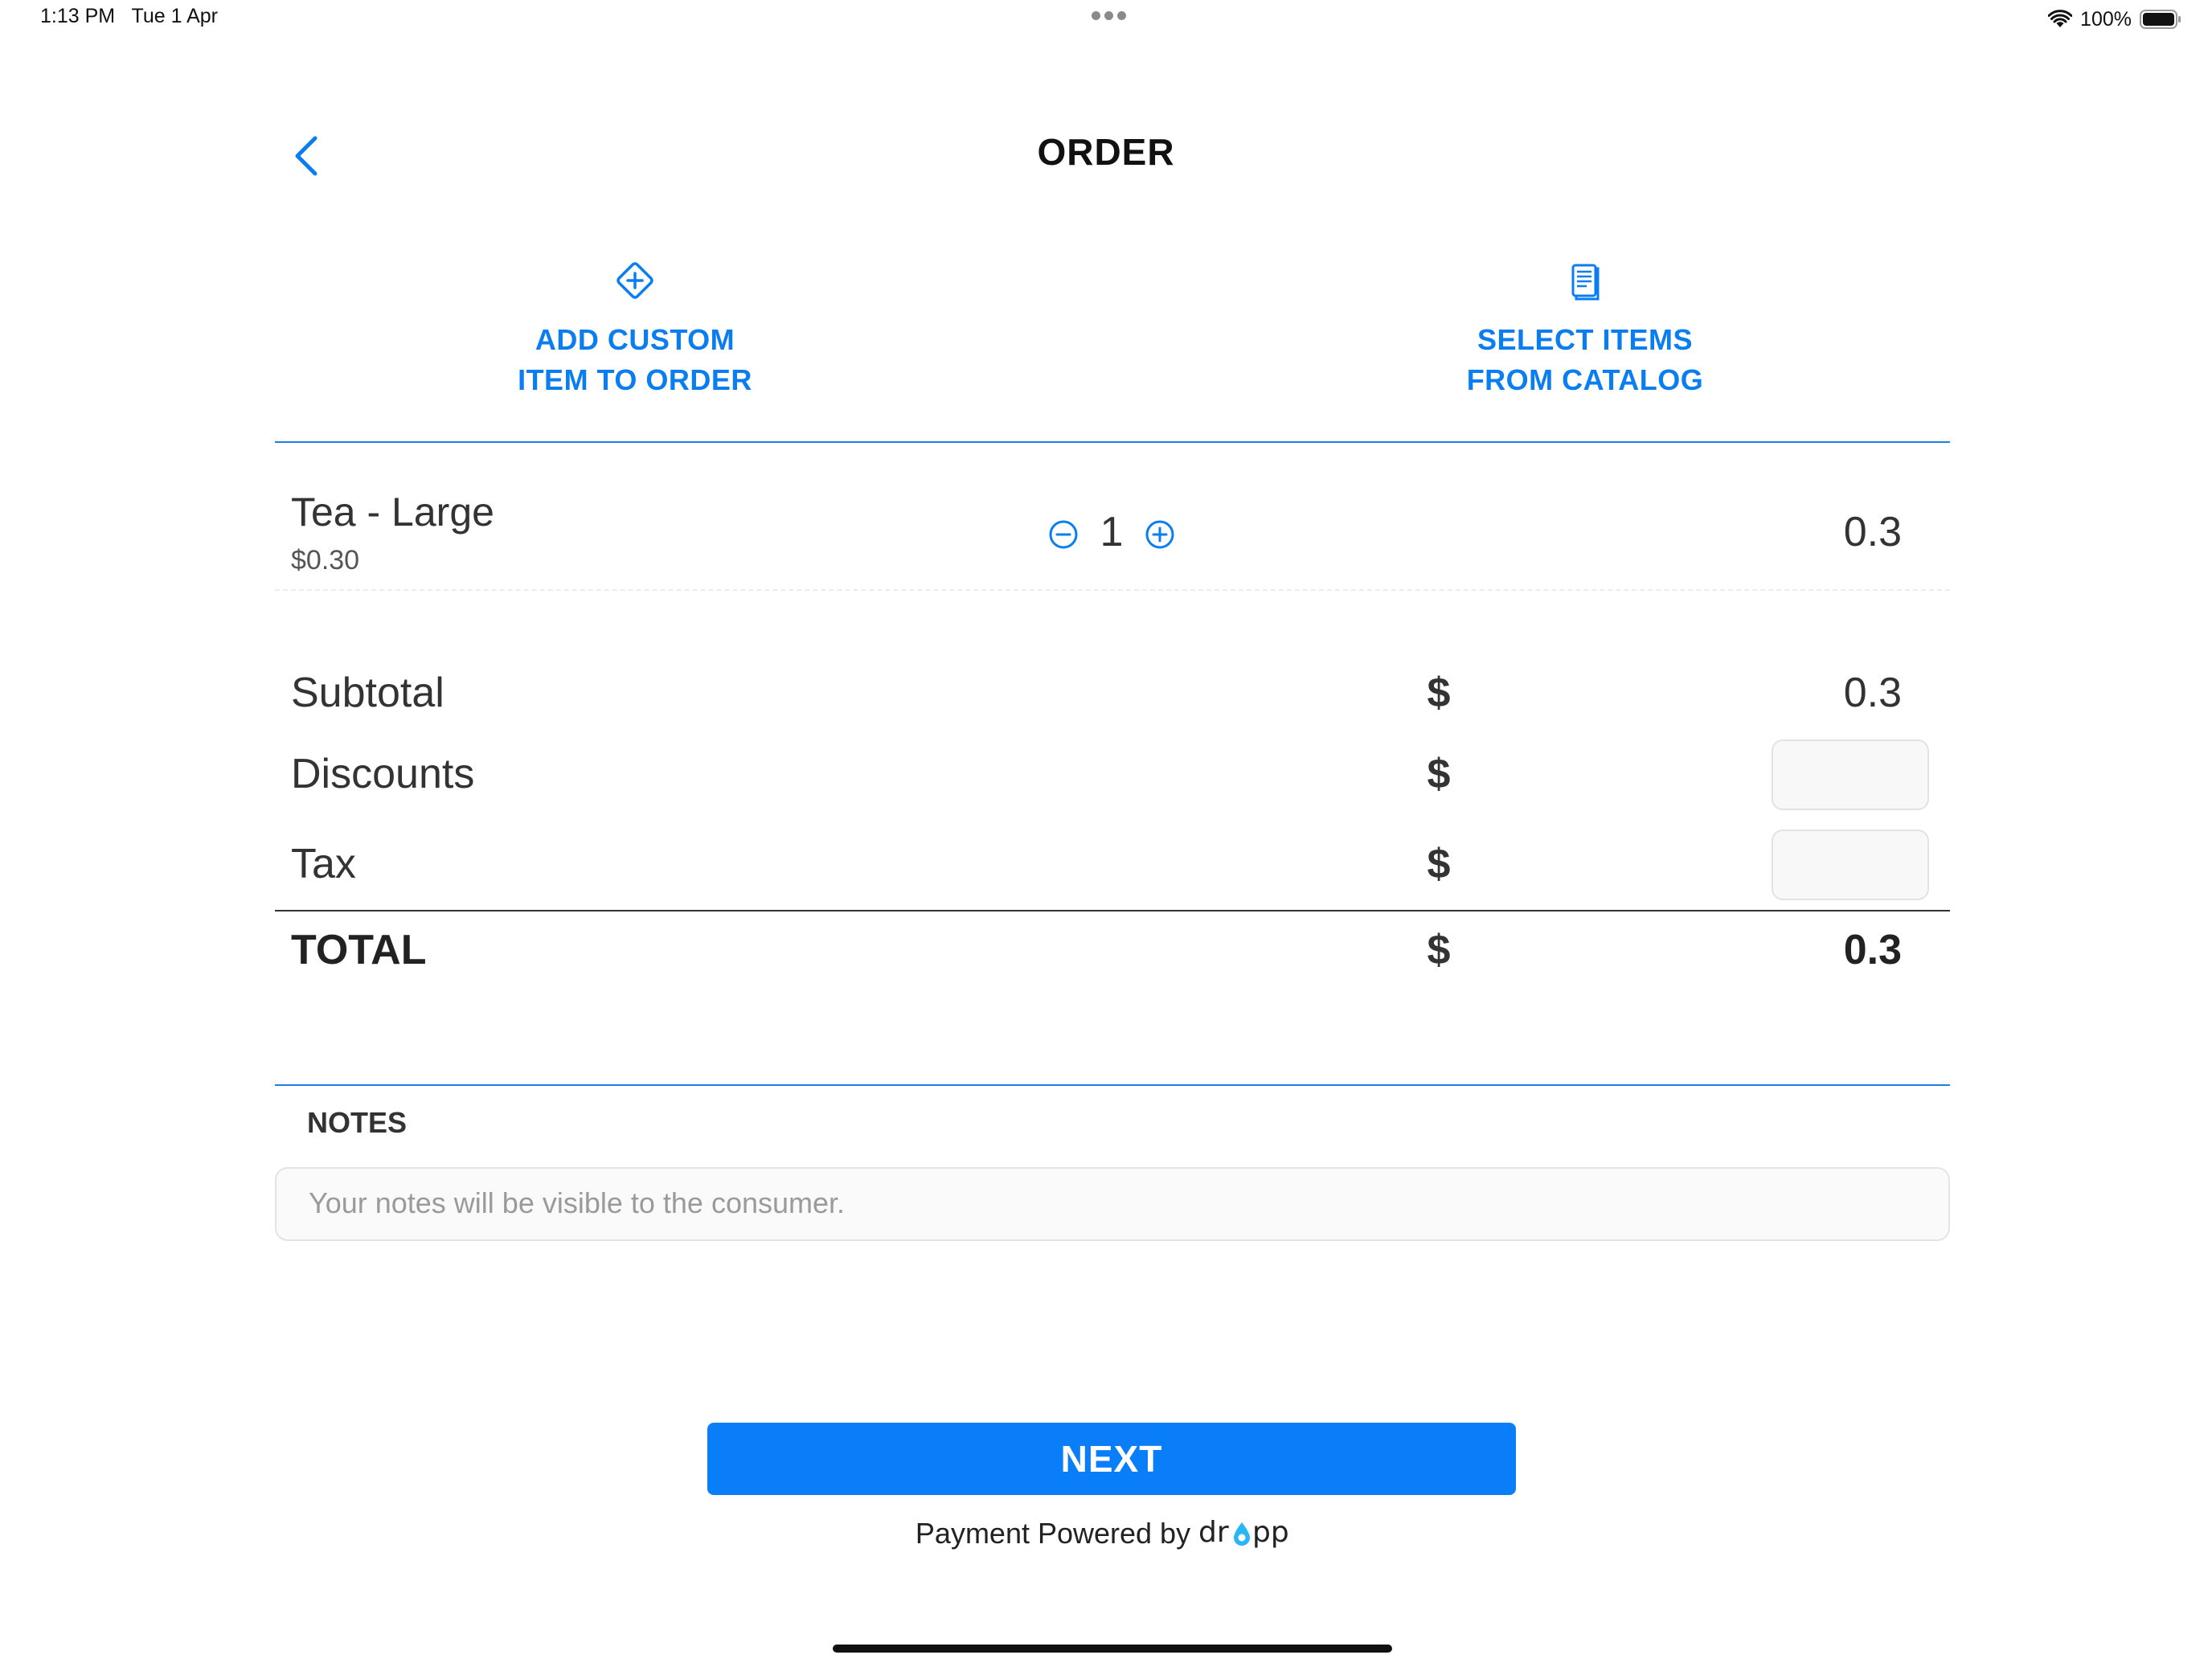 The height and width of the screenshot is (1659, 2212). What do you see at coordinates (1585, 359) in the screenshot?
I see `select-from-catalog-label: SELECT ITEMS FROM CATALOG` at bounding box center [1585, 359].